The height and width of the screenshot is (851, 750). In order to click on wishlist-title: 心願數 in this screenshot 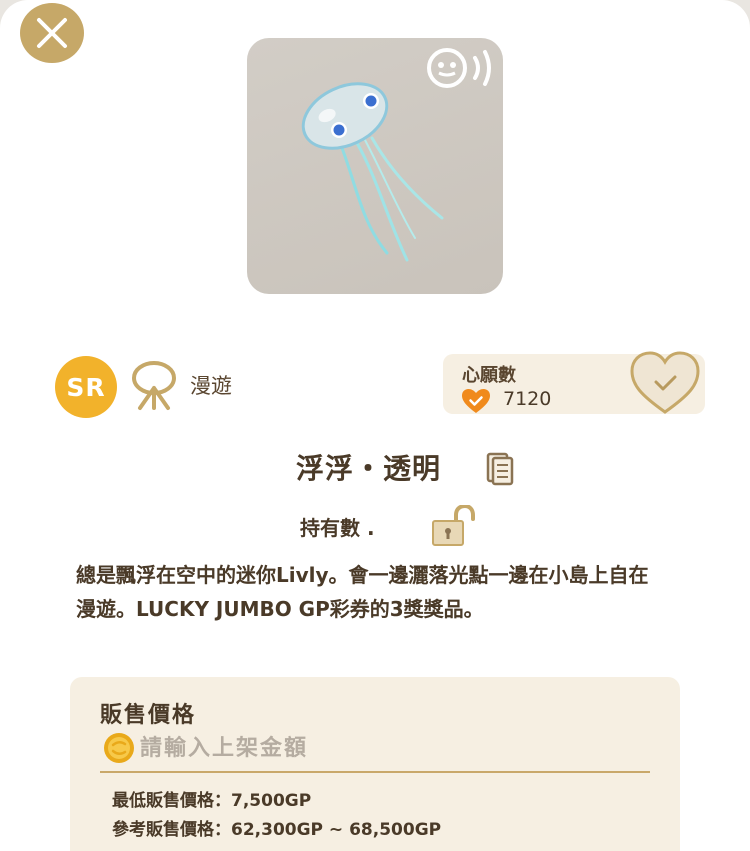, I will do `click(489, 375)`.